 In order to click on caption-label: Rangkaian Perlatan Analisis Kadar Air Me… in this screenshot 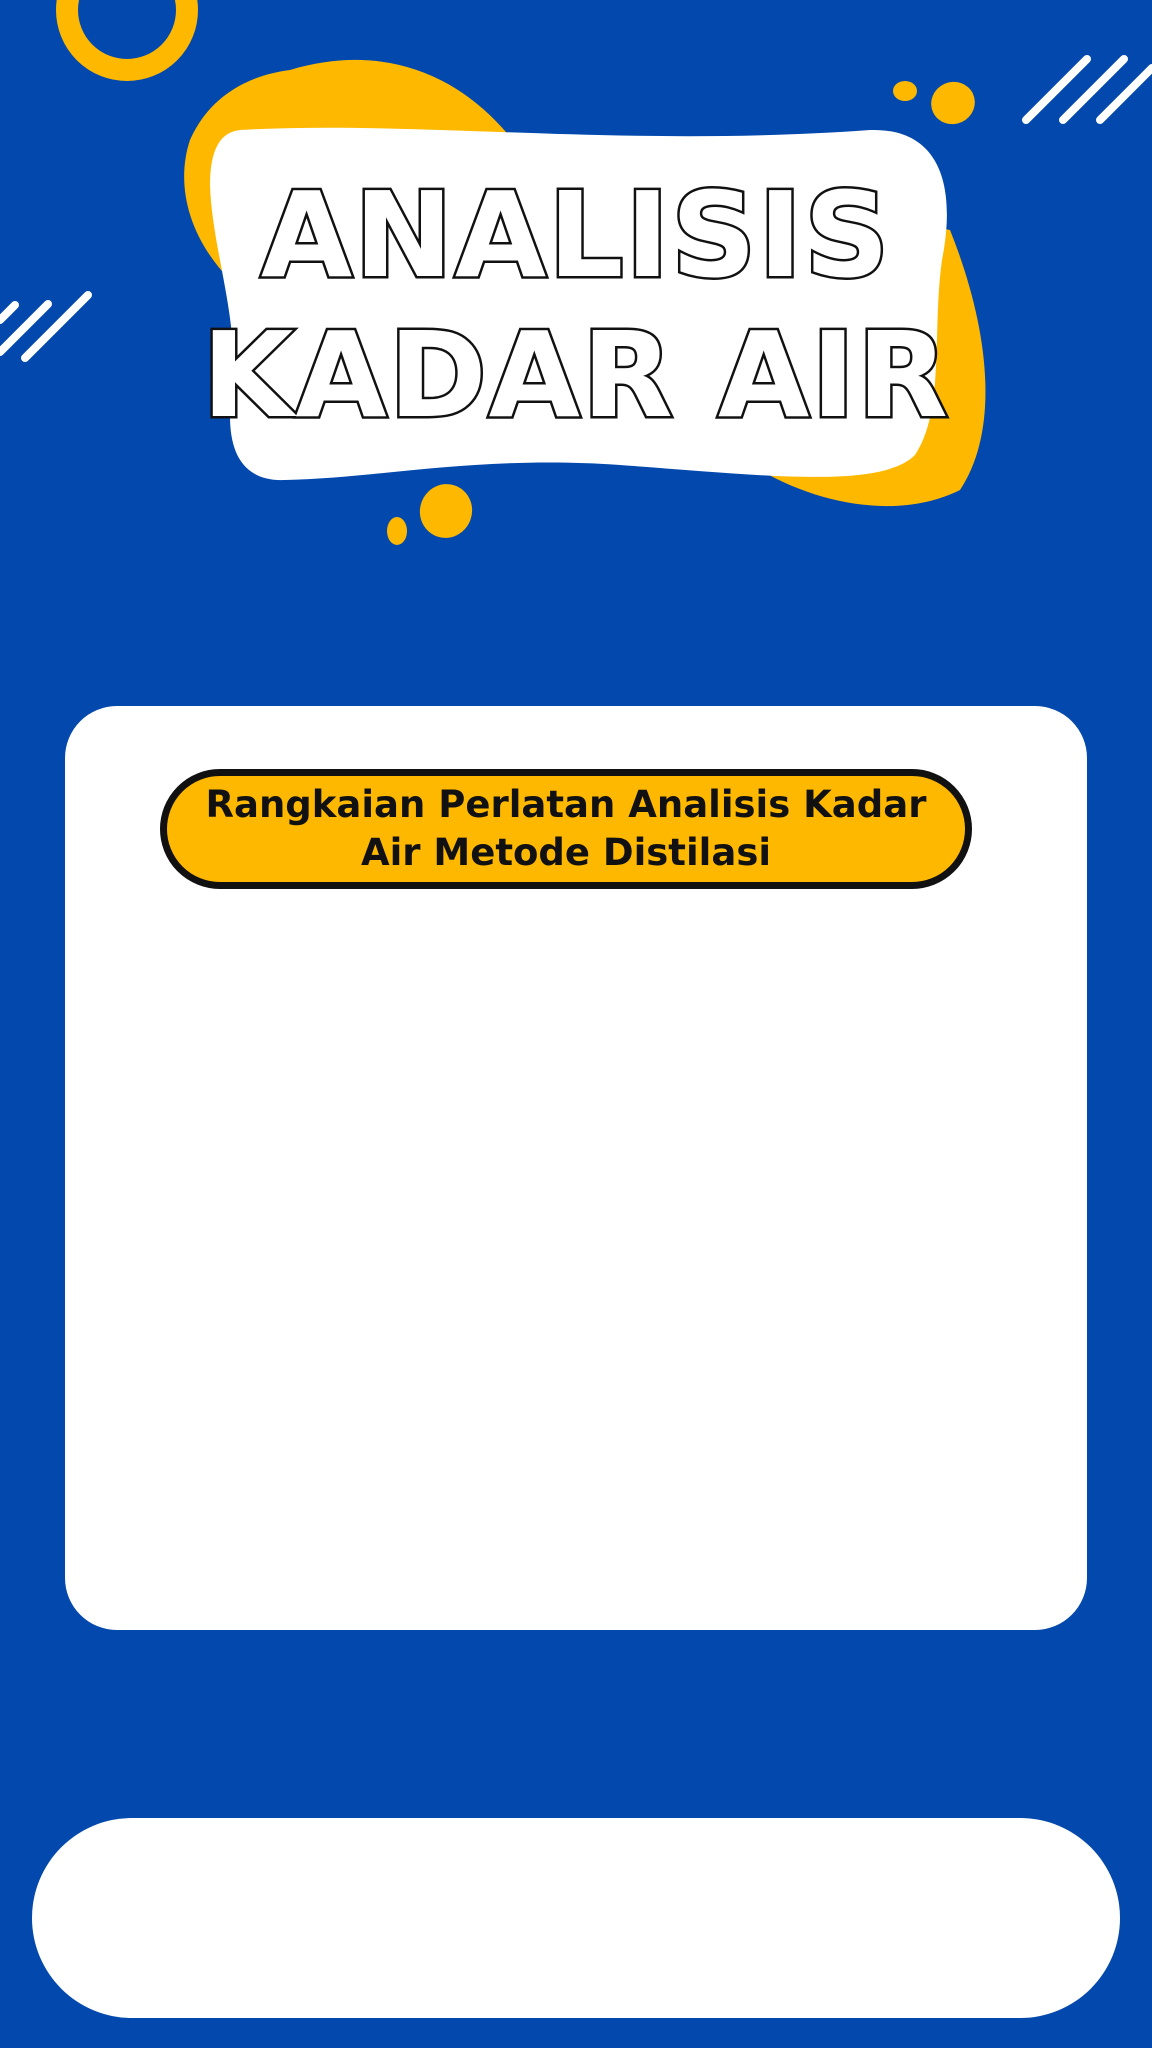, I will do `click(566, 829)`.